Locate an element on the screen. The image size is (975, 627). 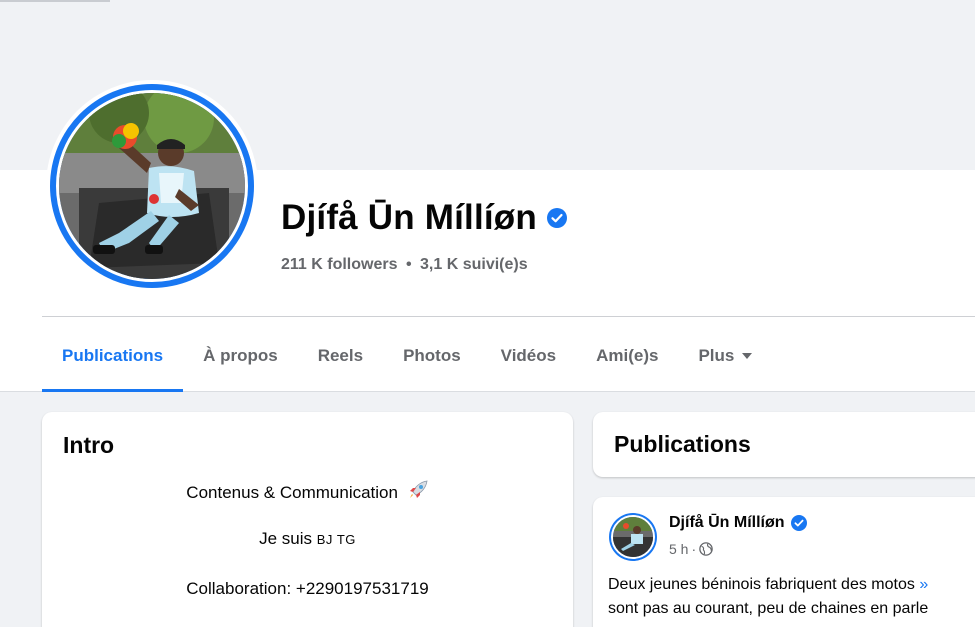
intro-location-text: Je suis is located at coordinates (286, 538).